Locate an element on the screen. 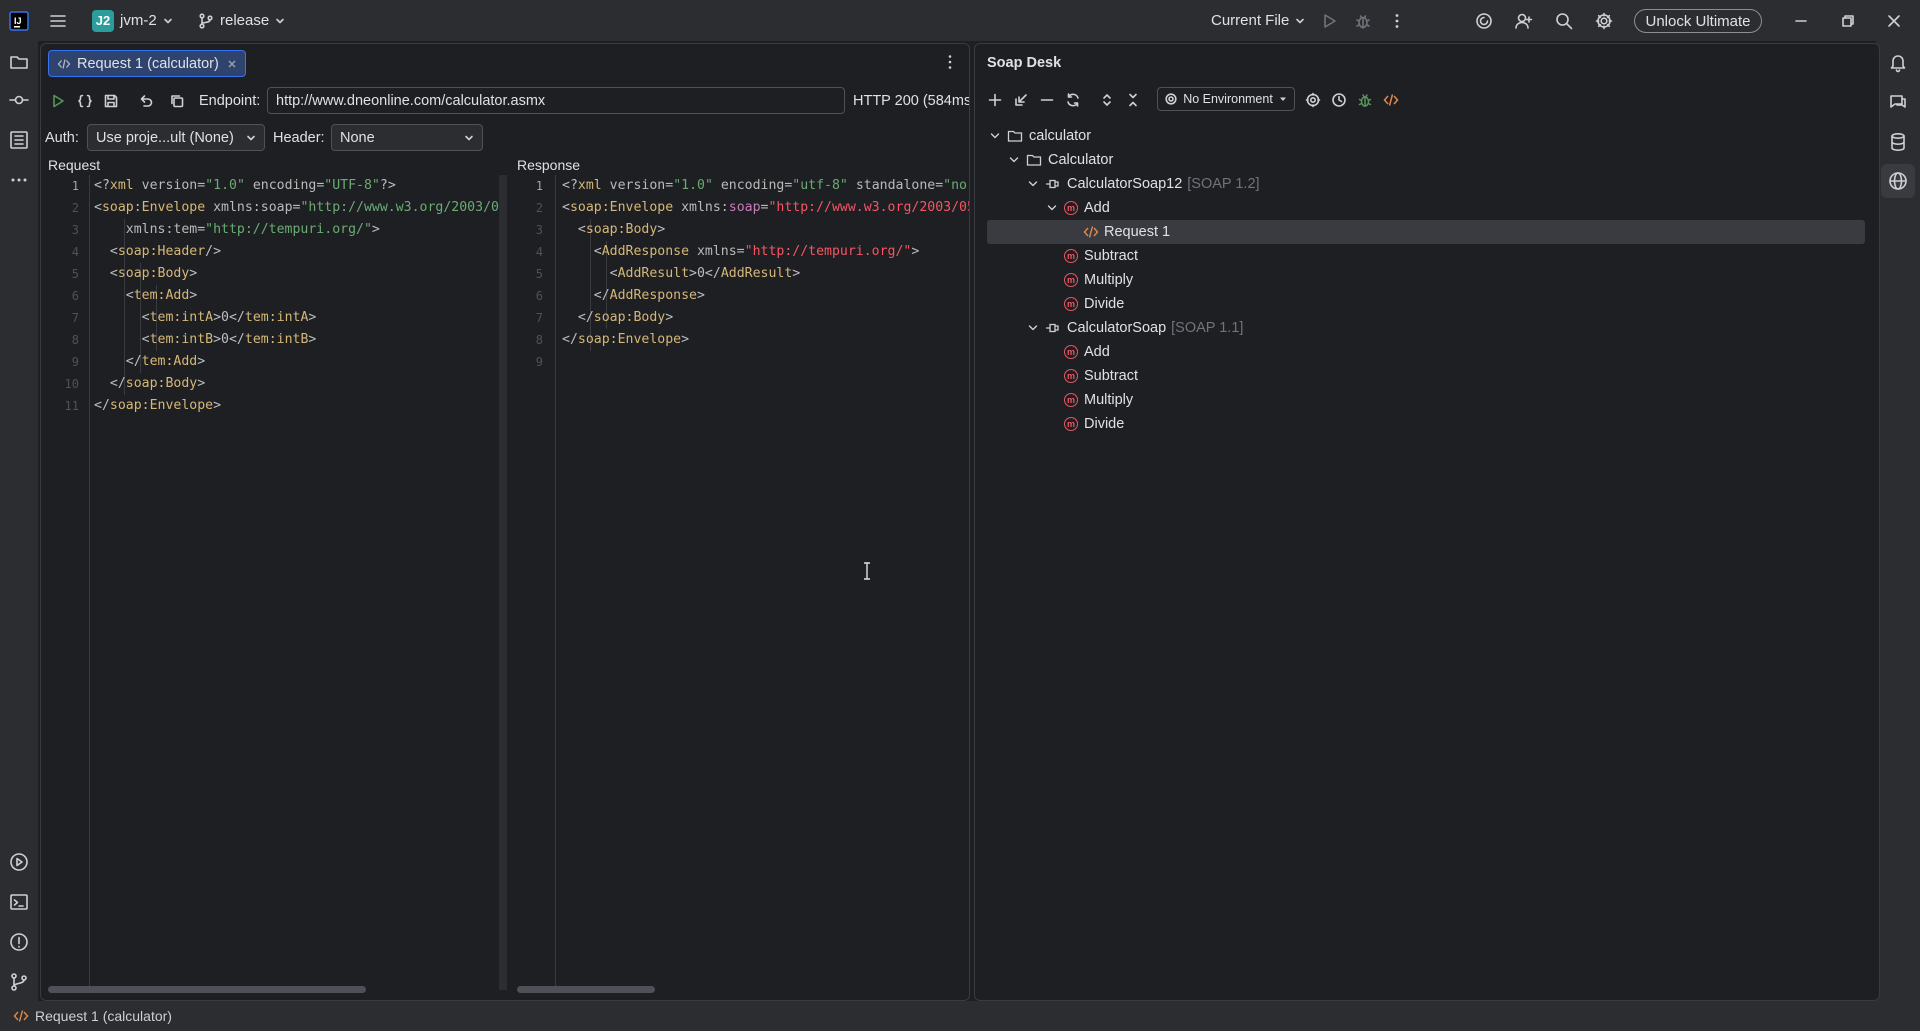  copy-icon is located at coordinates (177, 101).